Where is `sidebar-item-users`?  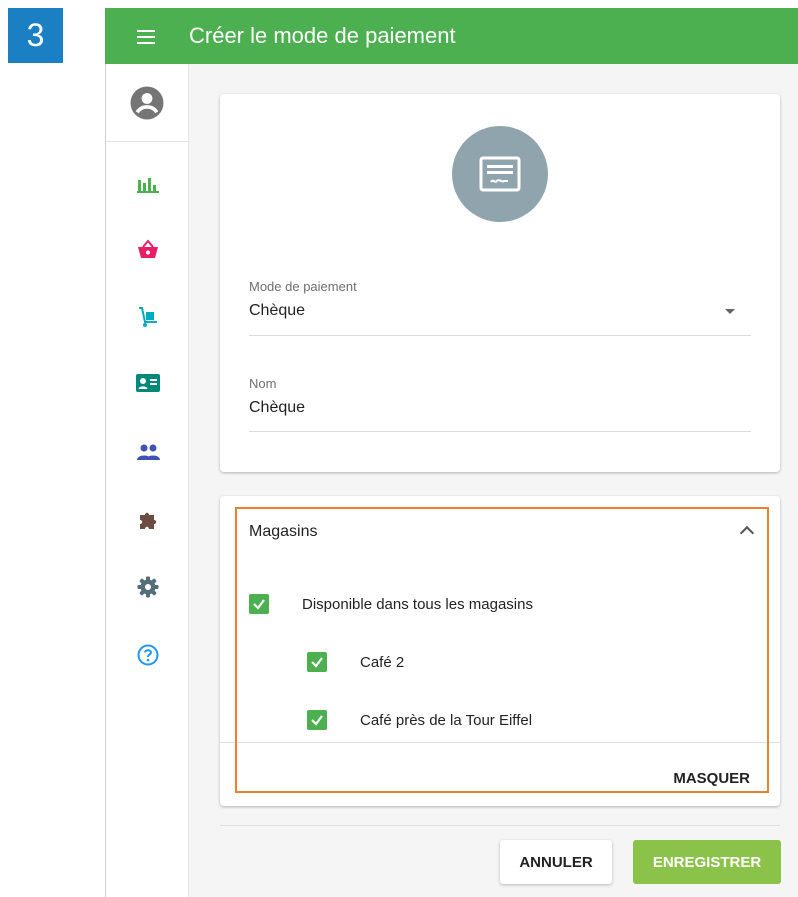
sidebar-item-users is located at coordinates (148, 452).